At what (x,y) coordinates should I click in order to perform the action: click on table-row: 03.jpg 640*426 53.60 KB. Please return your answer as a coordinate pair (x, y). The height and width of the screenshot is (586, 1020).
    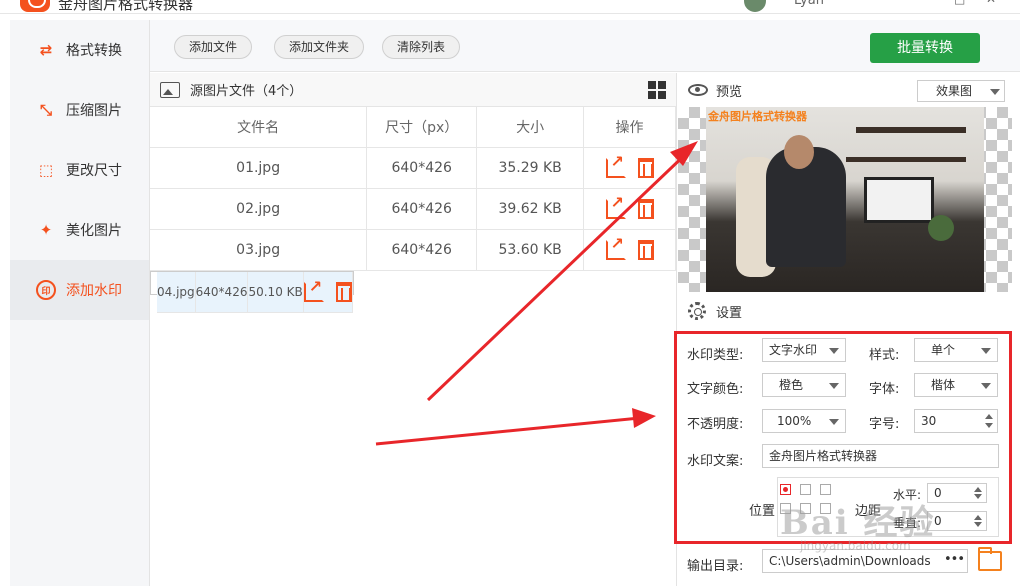
    Looking at the image, I should click on (413, 250).